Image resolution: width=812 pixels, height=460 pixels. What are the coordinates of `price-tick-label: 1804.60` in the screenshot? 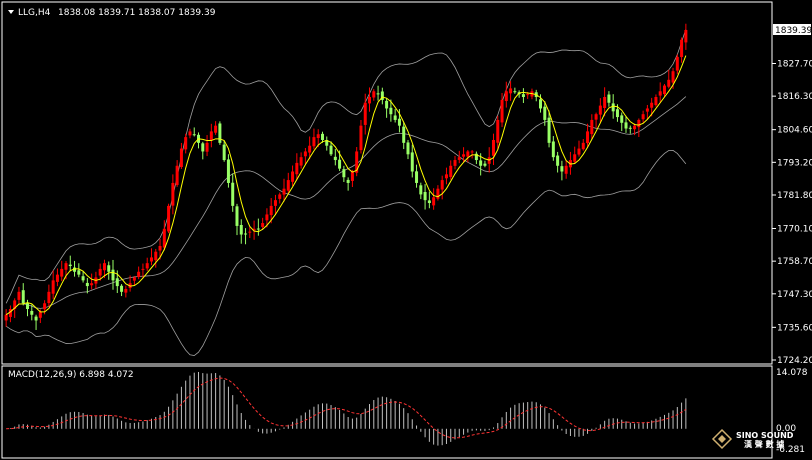 It's located at (794, 131).